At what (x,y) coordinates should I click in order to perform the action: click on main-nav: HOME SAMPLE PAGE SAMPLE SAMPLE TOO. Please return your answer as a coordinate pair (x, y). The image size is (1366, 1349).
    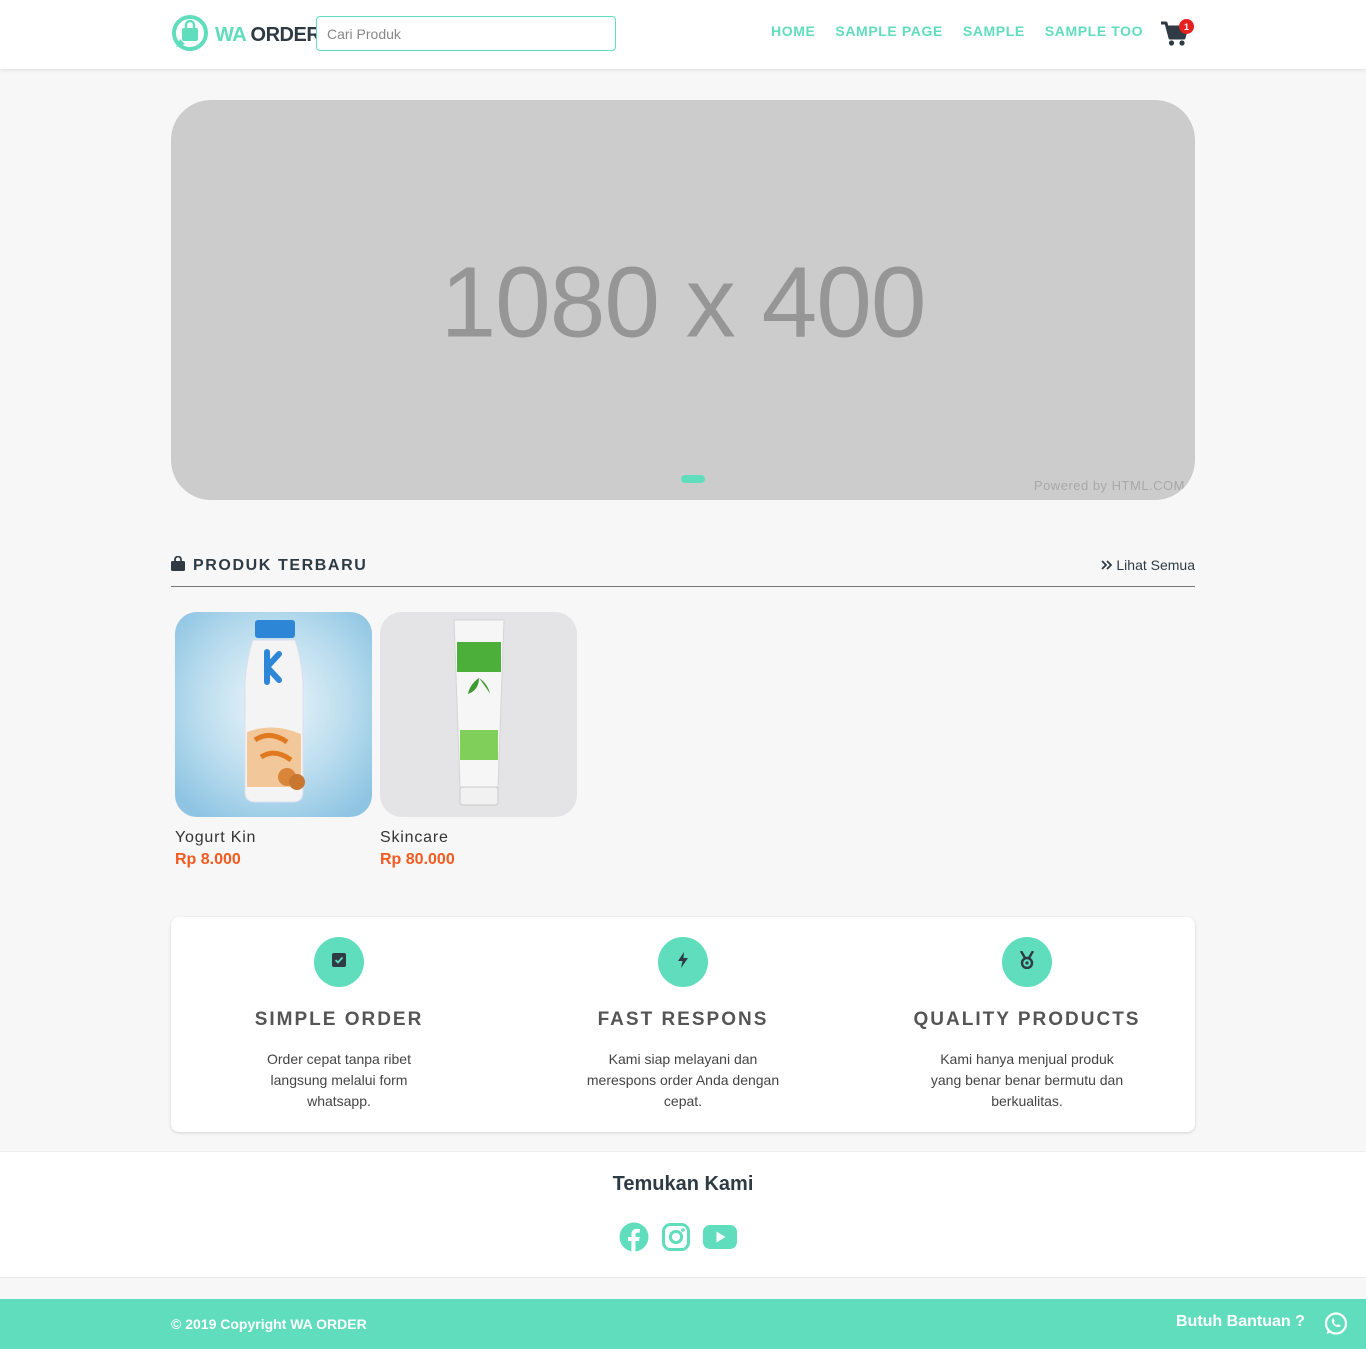
    Looking at the image, I should click on (957, 31).